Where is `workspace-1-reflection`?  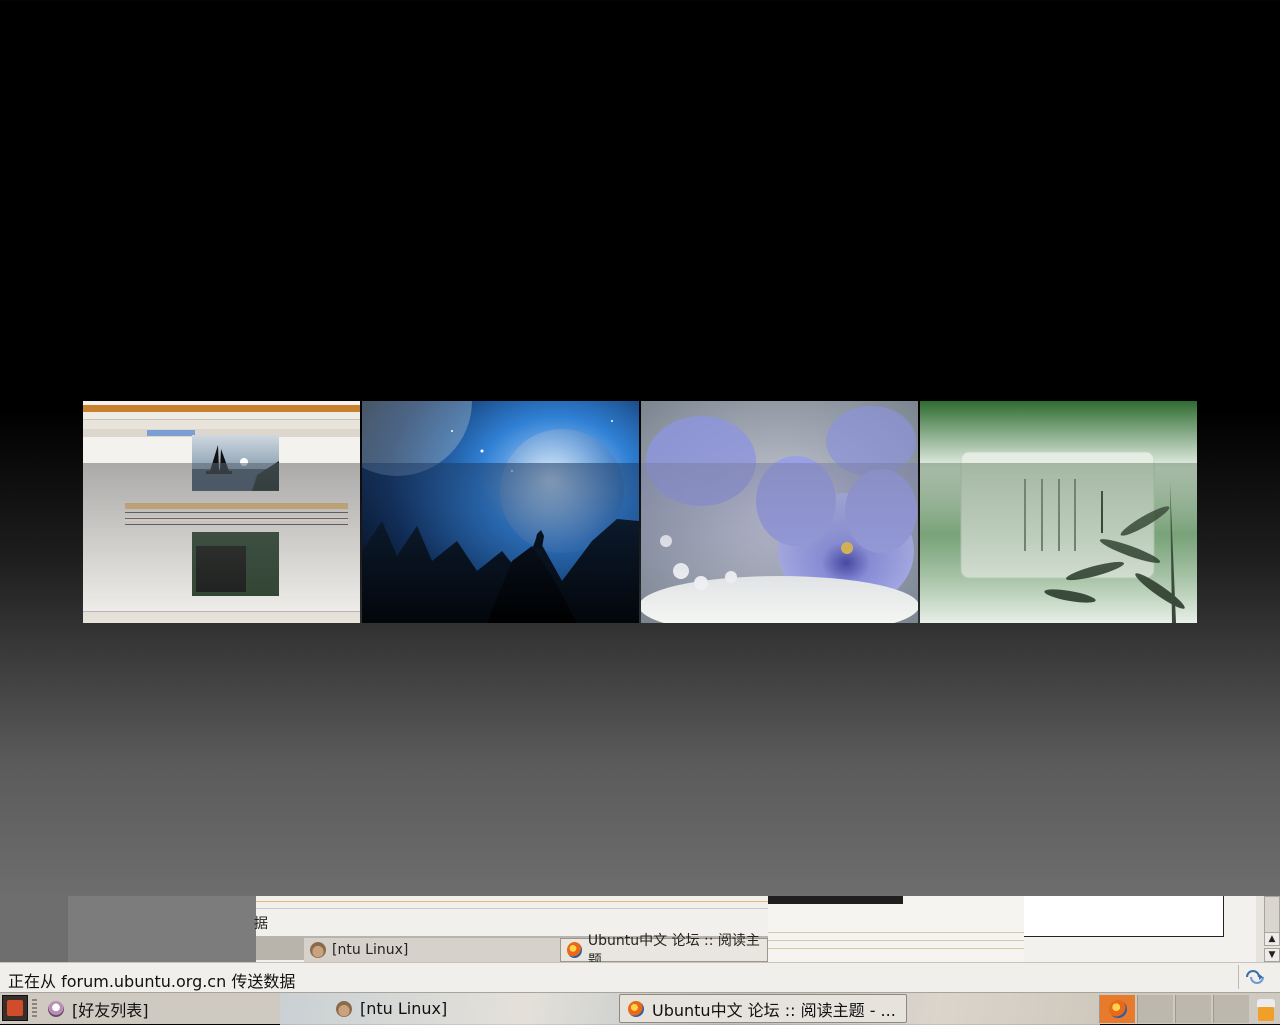
workspace-1-reflection is located at coordinates (221, 543).